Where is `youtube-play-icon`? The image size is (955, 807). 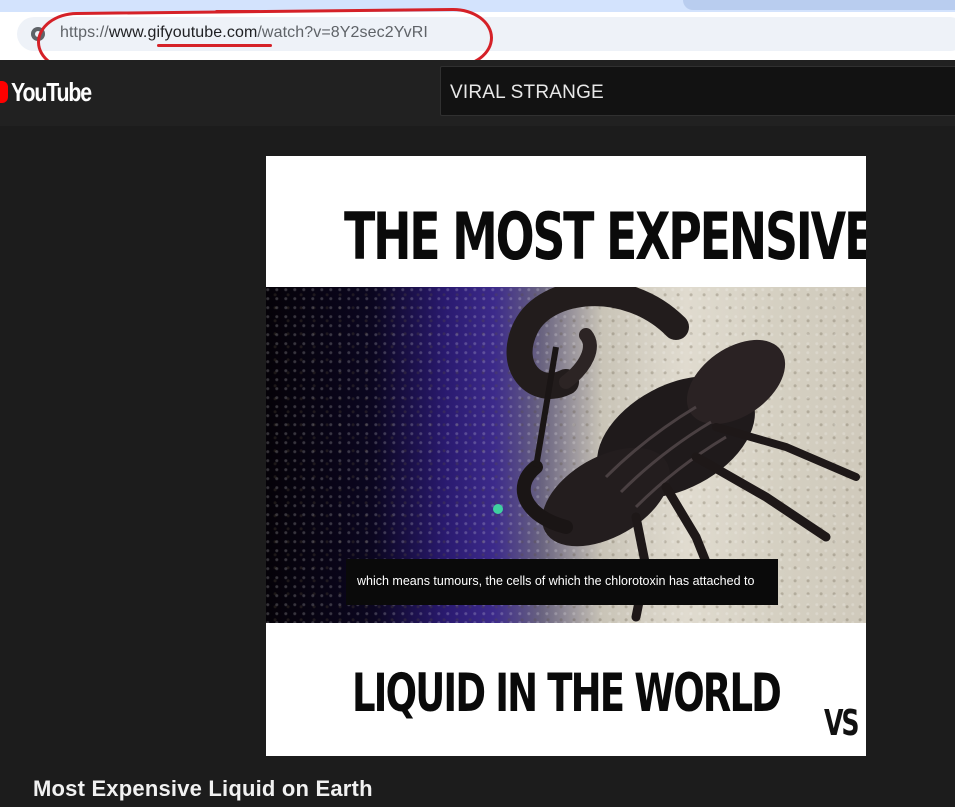 youtube-play-icon is located at coordinates (4, 92).